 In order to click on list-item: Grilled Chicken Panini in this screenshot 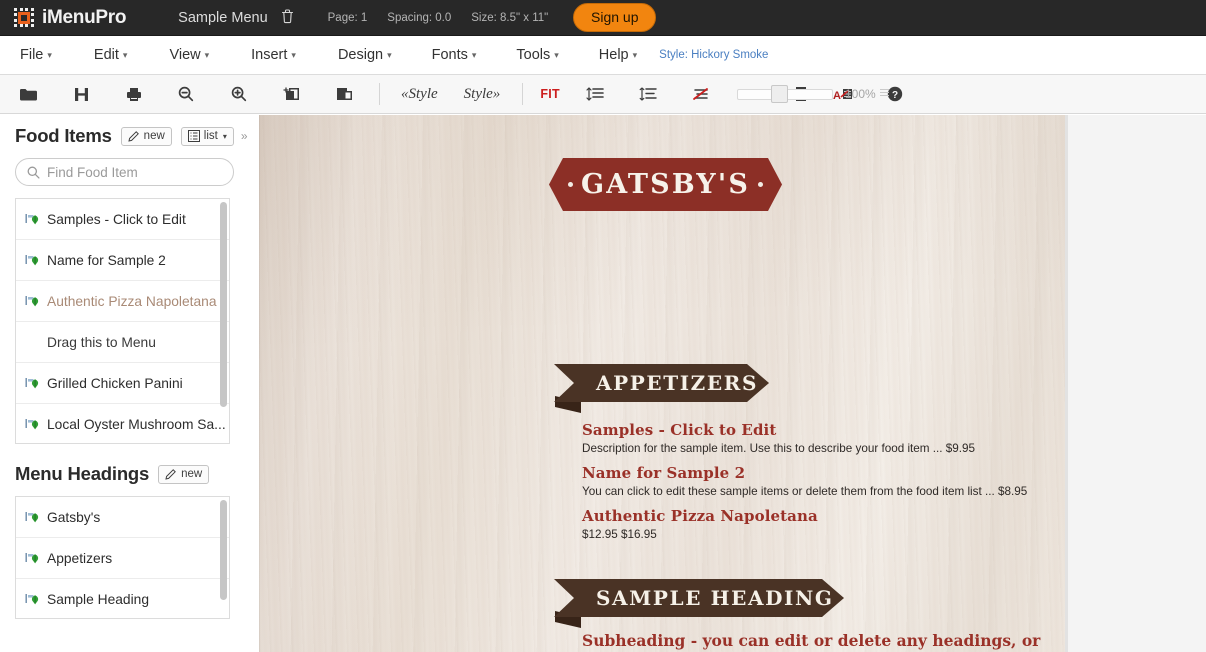, I will do `click(122, 383)`.